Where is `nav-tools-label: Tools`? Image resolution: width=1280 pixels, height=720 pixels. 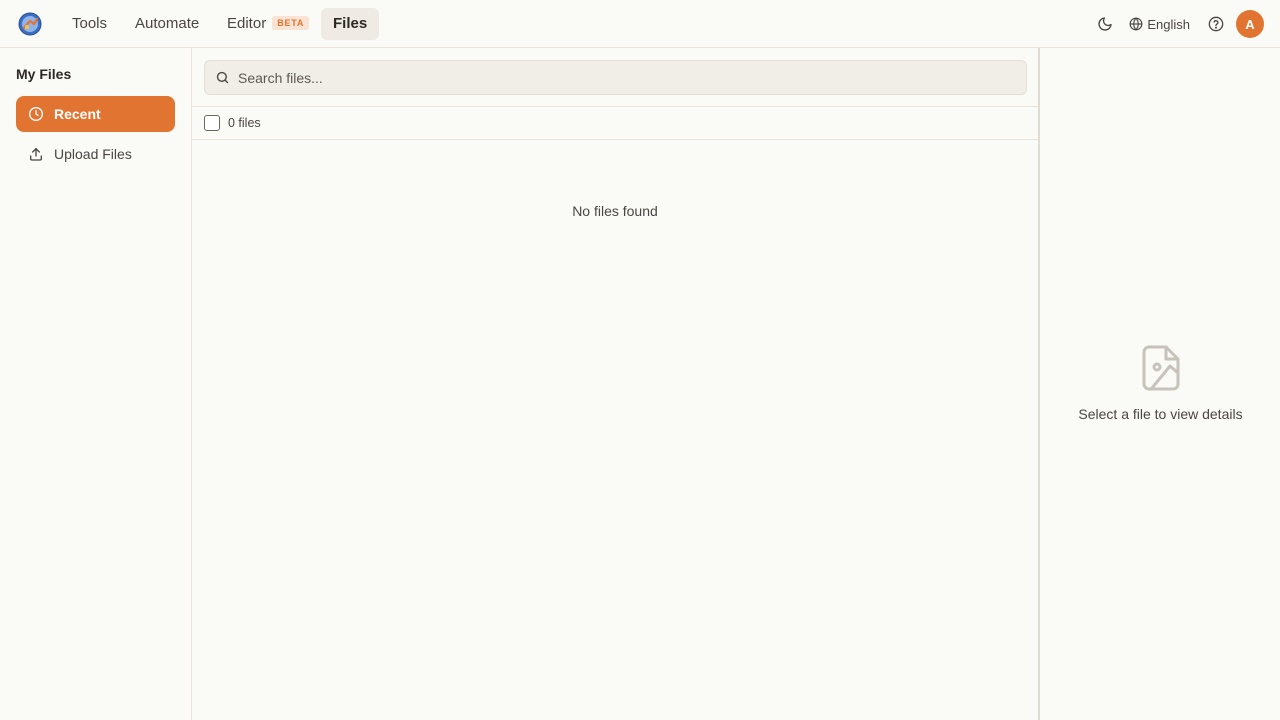 nav-tools-label: Tools is located at coordinates (90, 23).